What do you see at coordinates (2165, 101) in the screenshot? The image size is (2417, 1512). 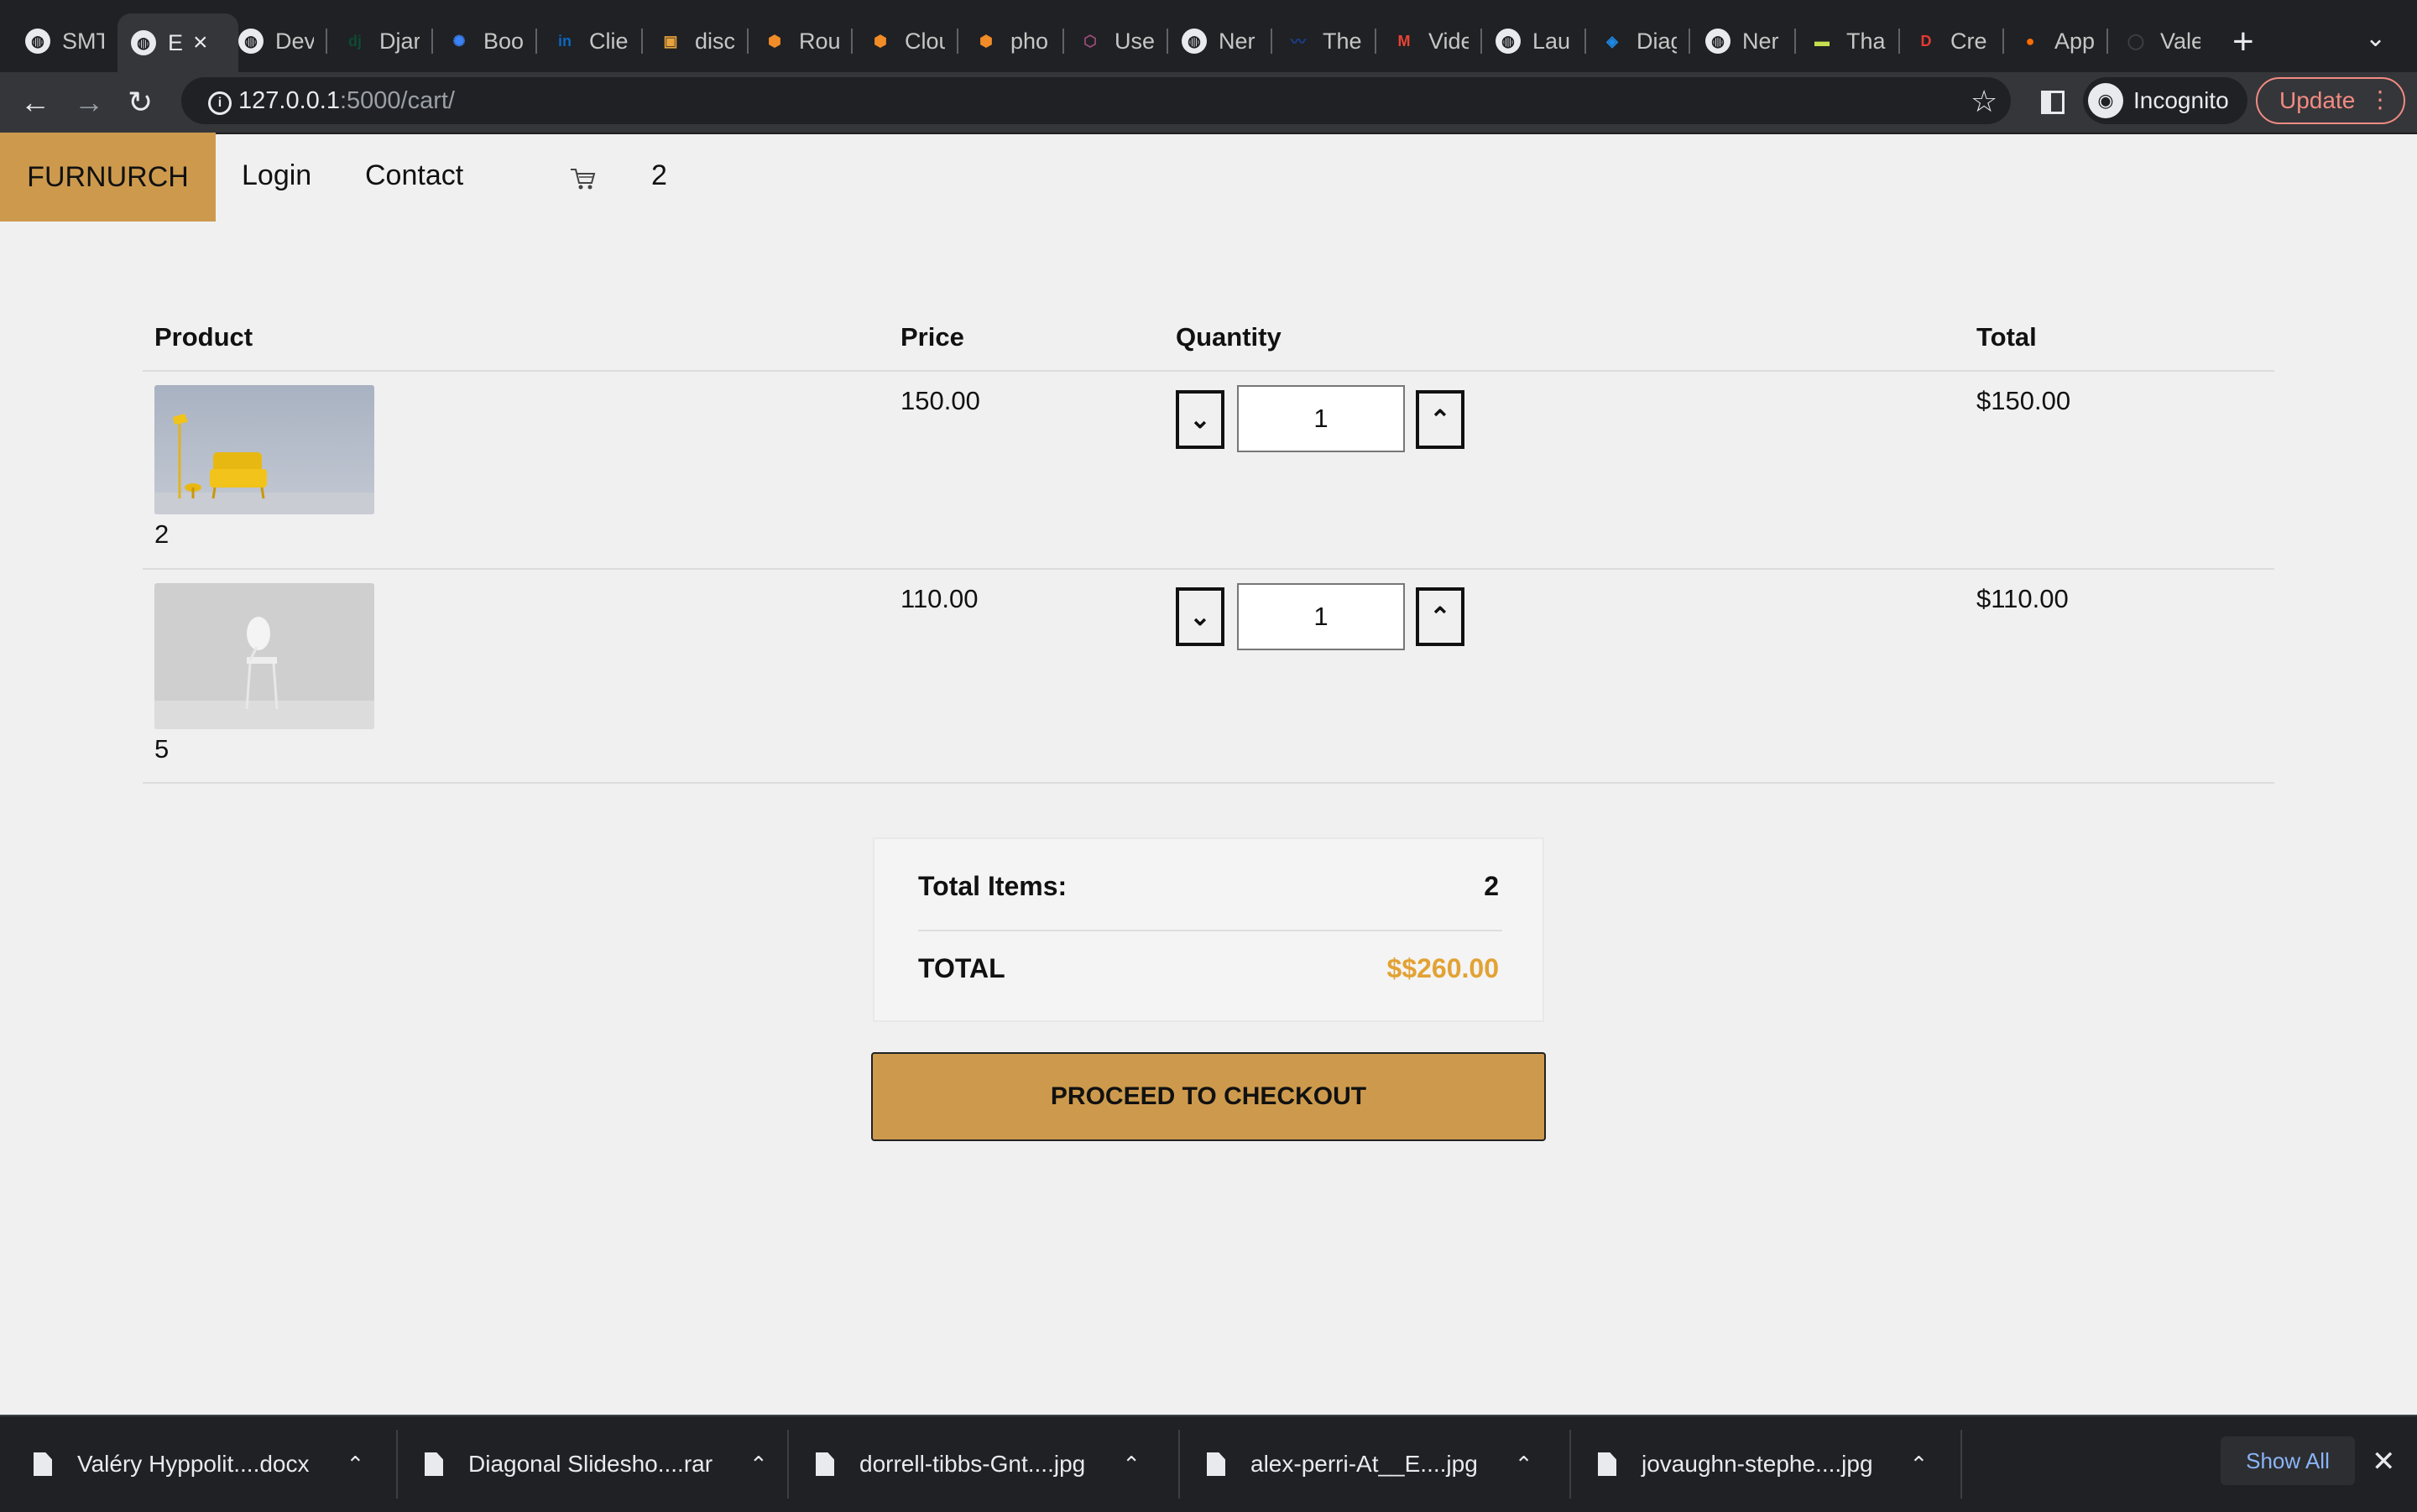 I see `incognito-indicator: ◉ Incognito` at bounding box center [2165, 101].